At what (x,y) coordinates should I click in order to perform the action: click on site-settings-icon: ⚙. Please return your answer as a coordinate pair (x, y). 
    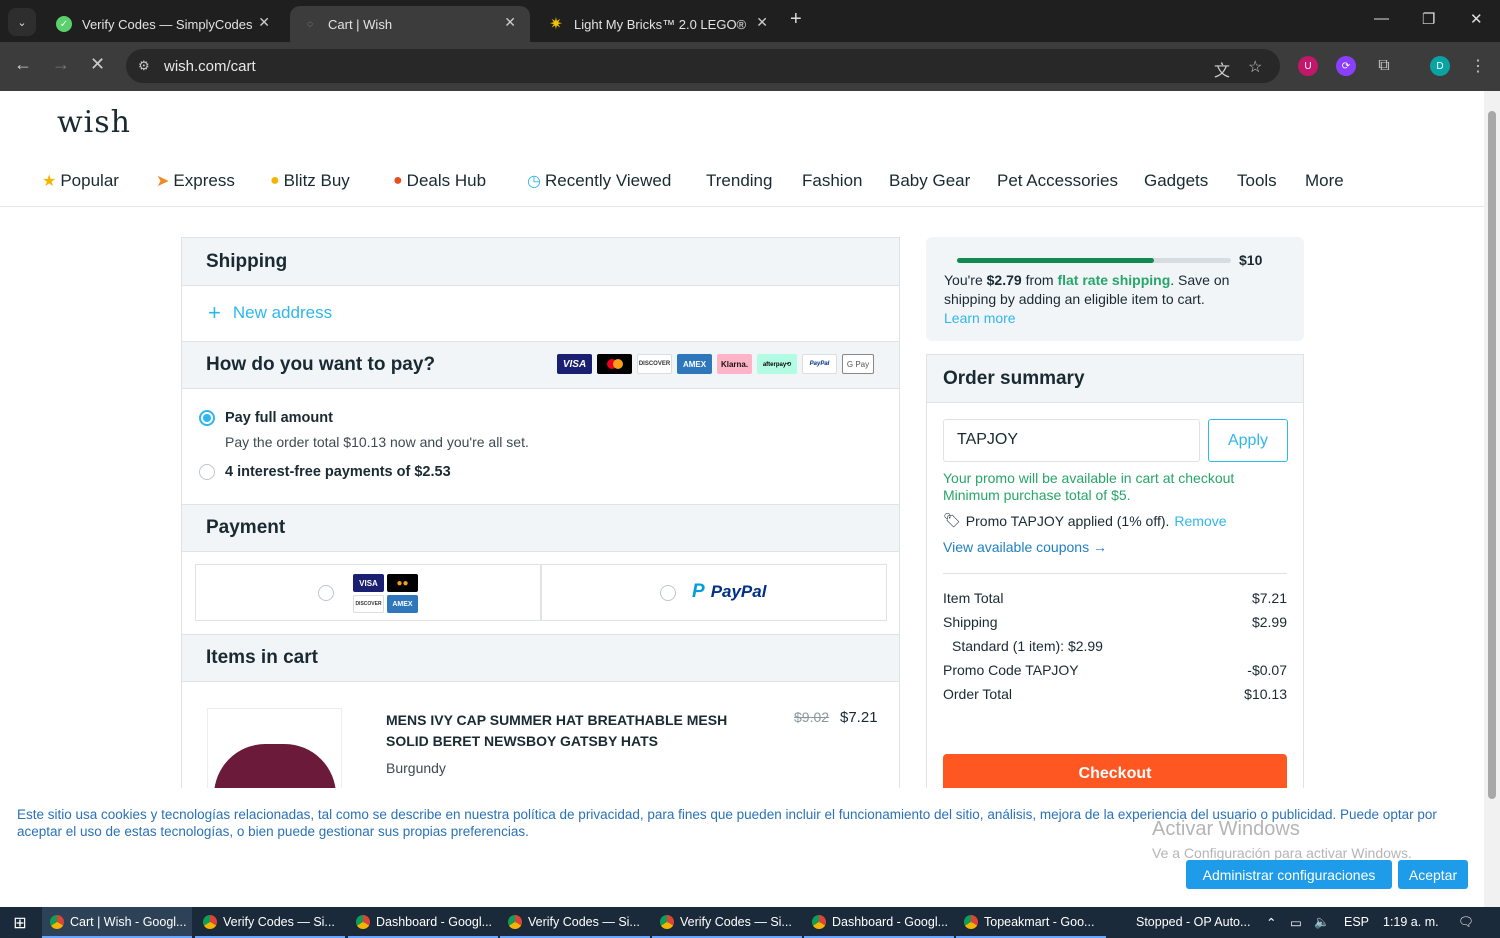
    Looking at the image, I should click on (144, 66).